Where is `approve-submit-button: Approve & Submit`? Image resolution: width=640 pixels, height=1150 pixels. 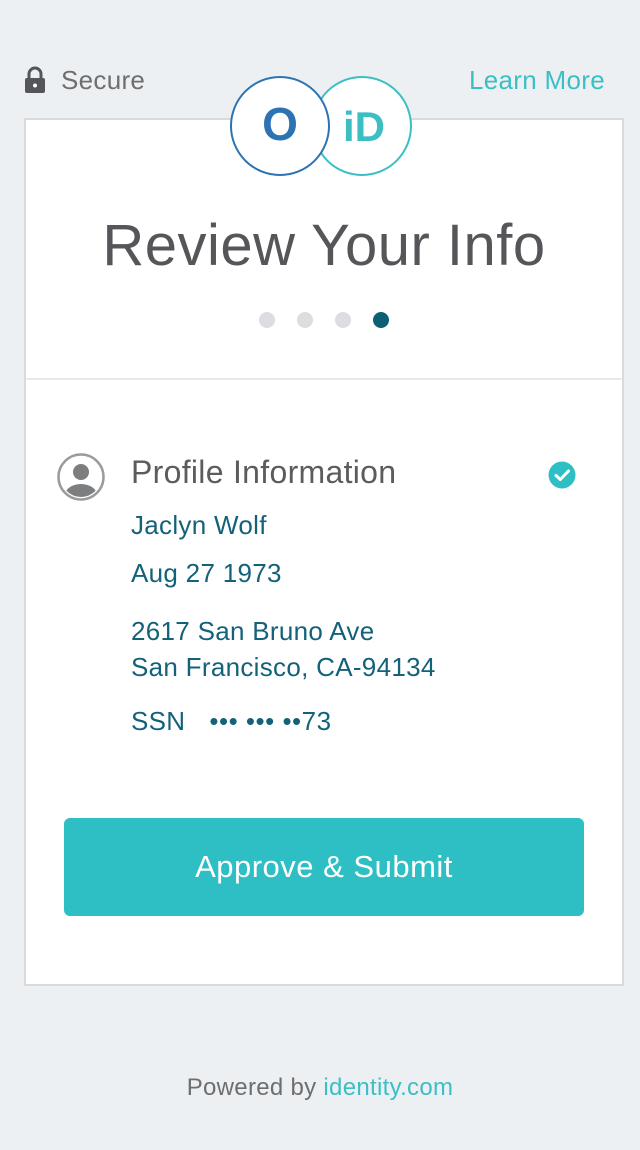
approve-submit-button: Approve & Submit is located at coordinates (324, 867).